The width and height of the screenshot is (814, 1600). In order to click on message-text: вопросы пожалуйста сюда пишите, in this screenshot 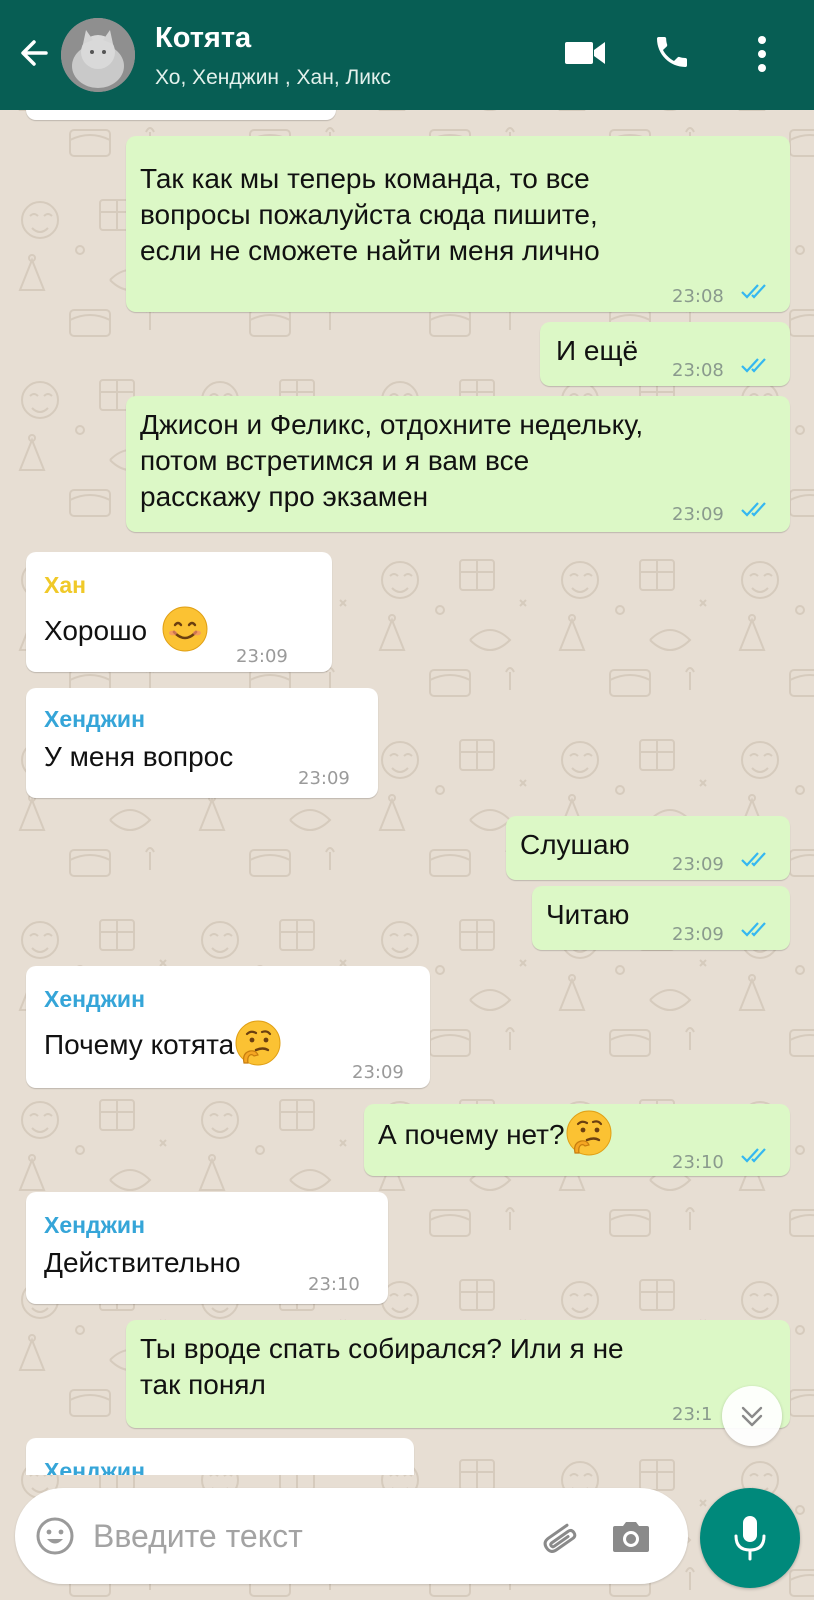, I will do `click(369, 214)`.